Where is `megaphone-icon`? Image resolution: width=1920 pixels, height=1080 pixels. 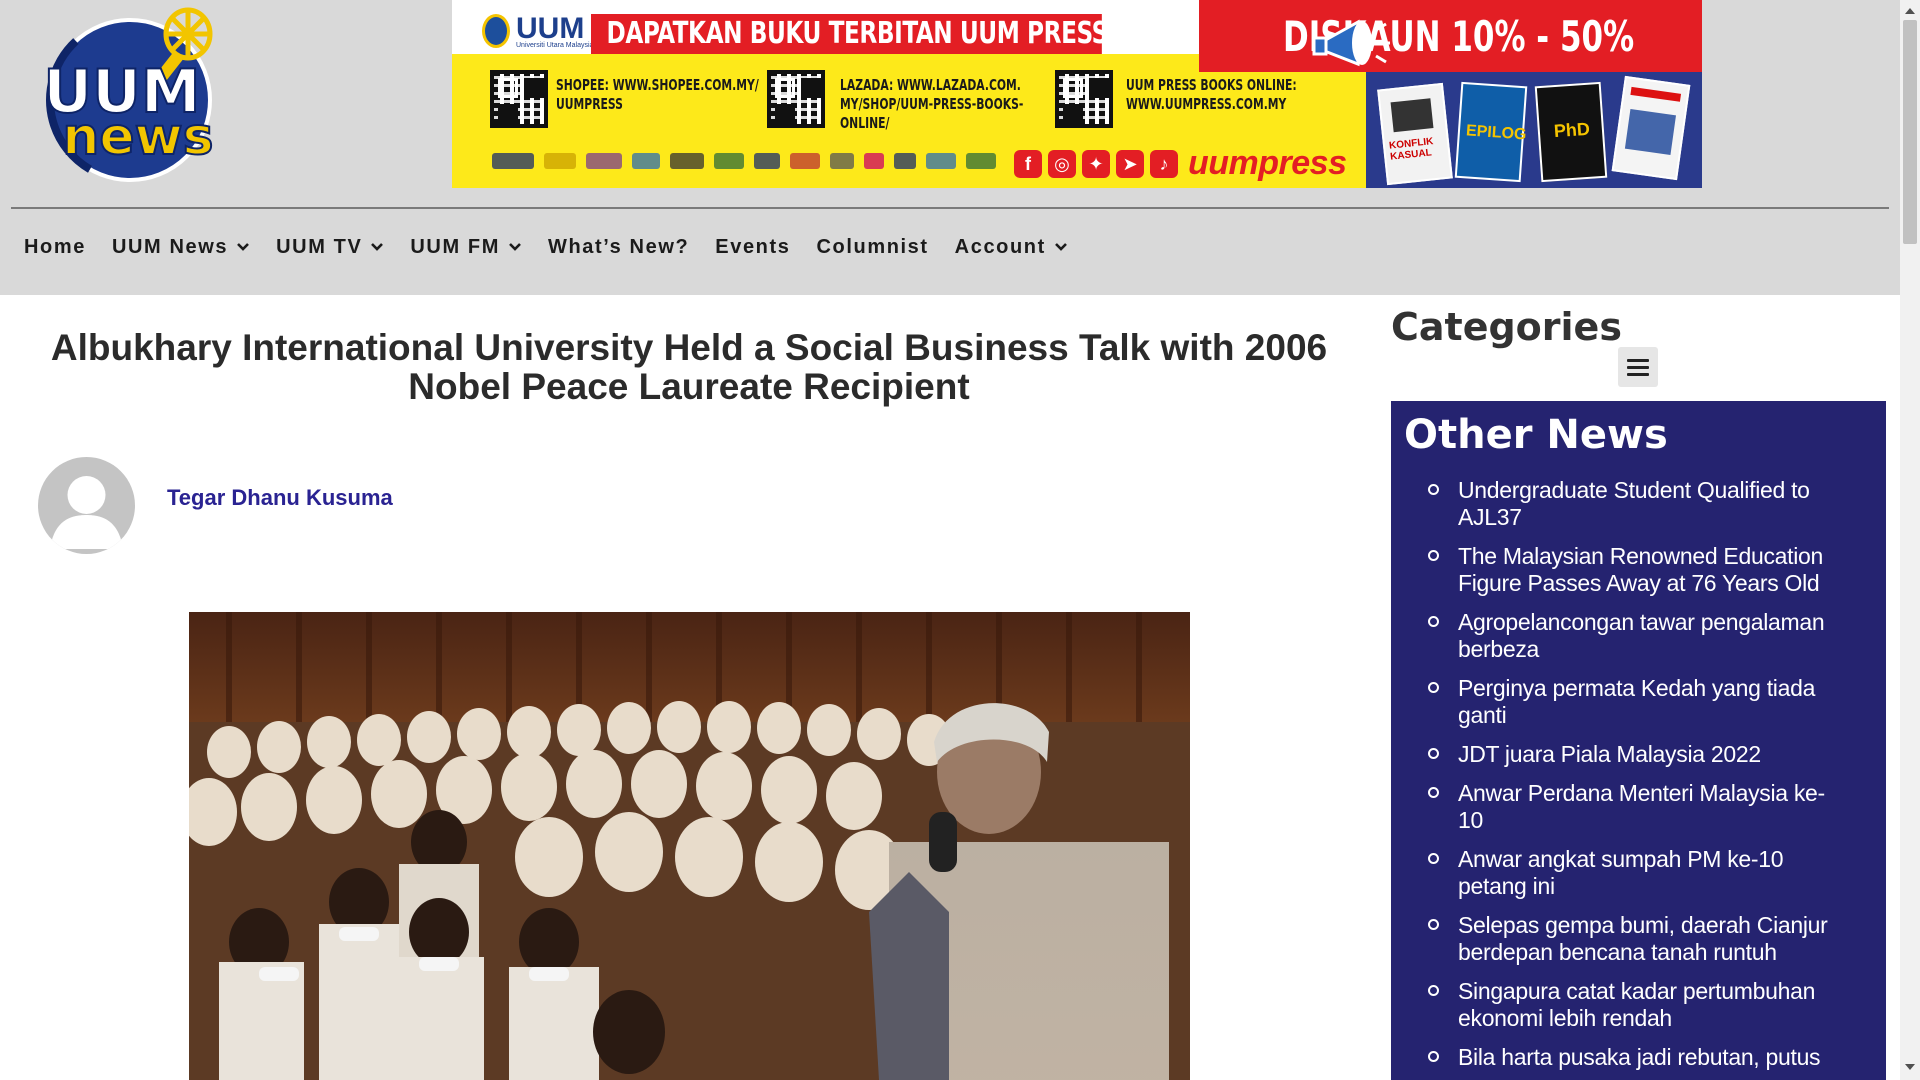 megaphone-icon is located at coordinates (1351, 43).